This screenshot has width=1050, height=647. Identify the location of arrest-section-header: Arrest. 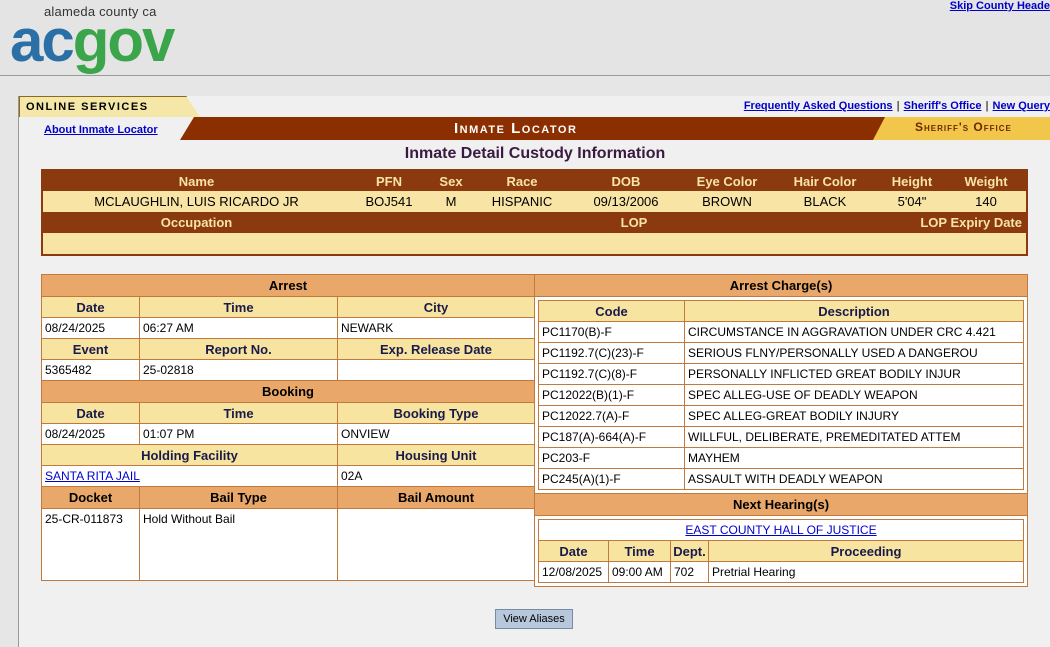
(288, 285).